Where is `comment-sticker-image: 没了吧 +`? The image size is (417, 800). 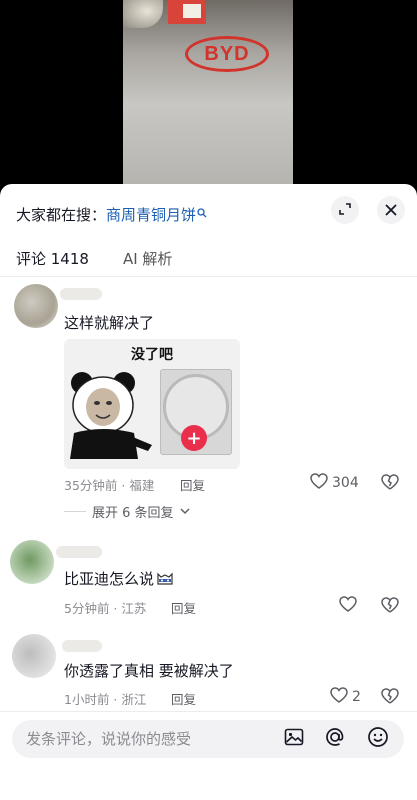
comment-sticker-image: 没了吧 + is located at coordinates (152, 404).